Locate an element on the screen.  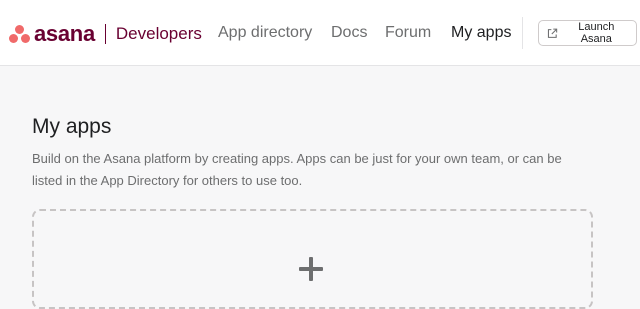
asana-wordmark: asana is located at coordinates (64, 33).